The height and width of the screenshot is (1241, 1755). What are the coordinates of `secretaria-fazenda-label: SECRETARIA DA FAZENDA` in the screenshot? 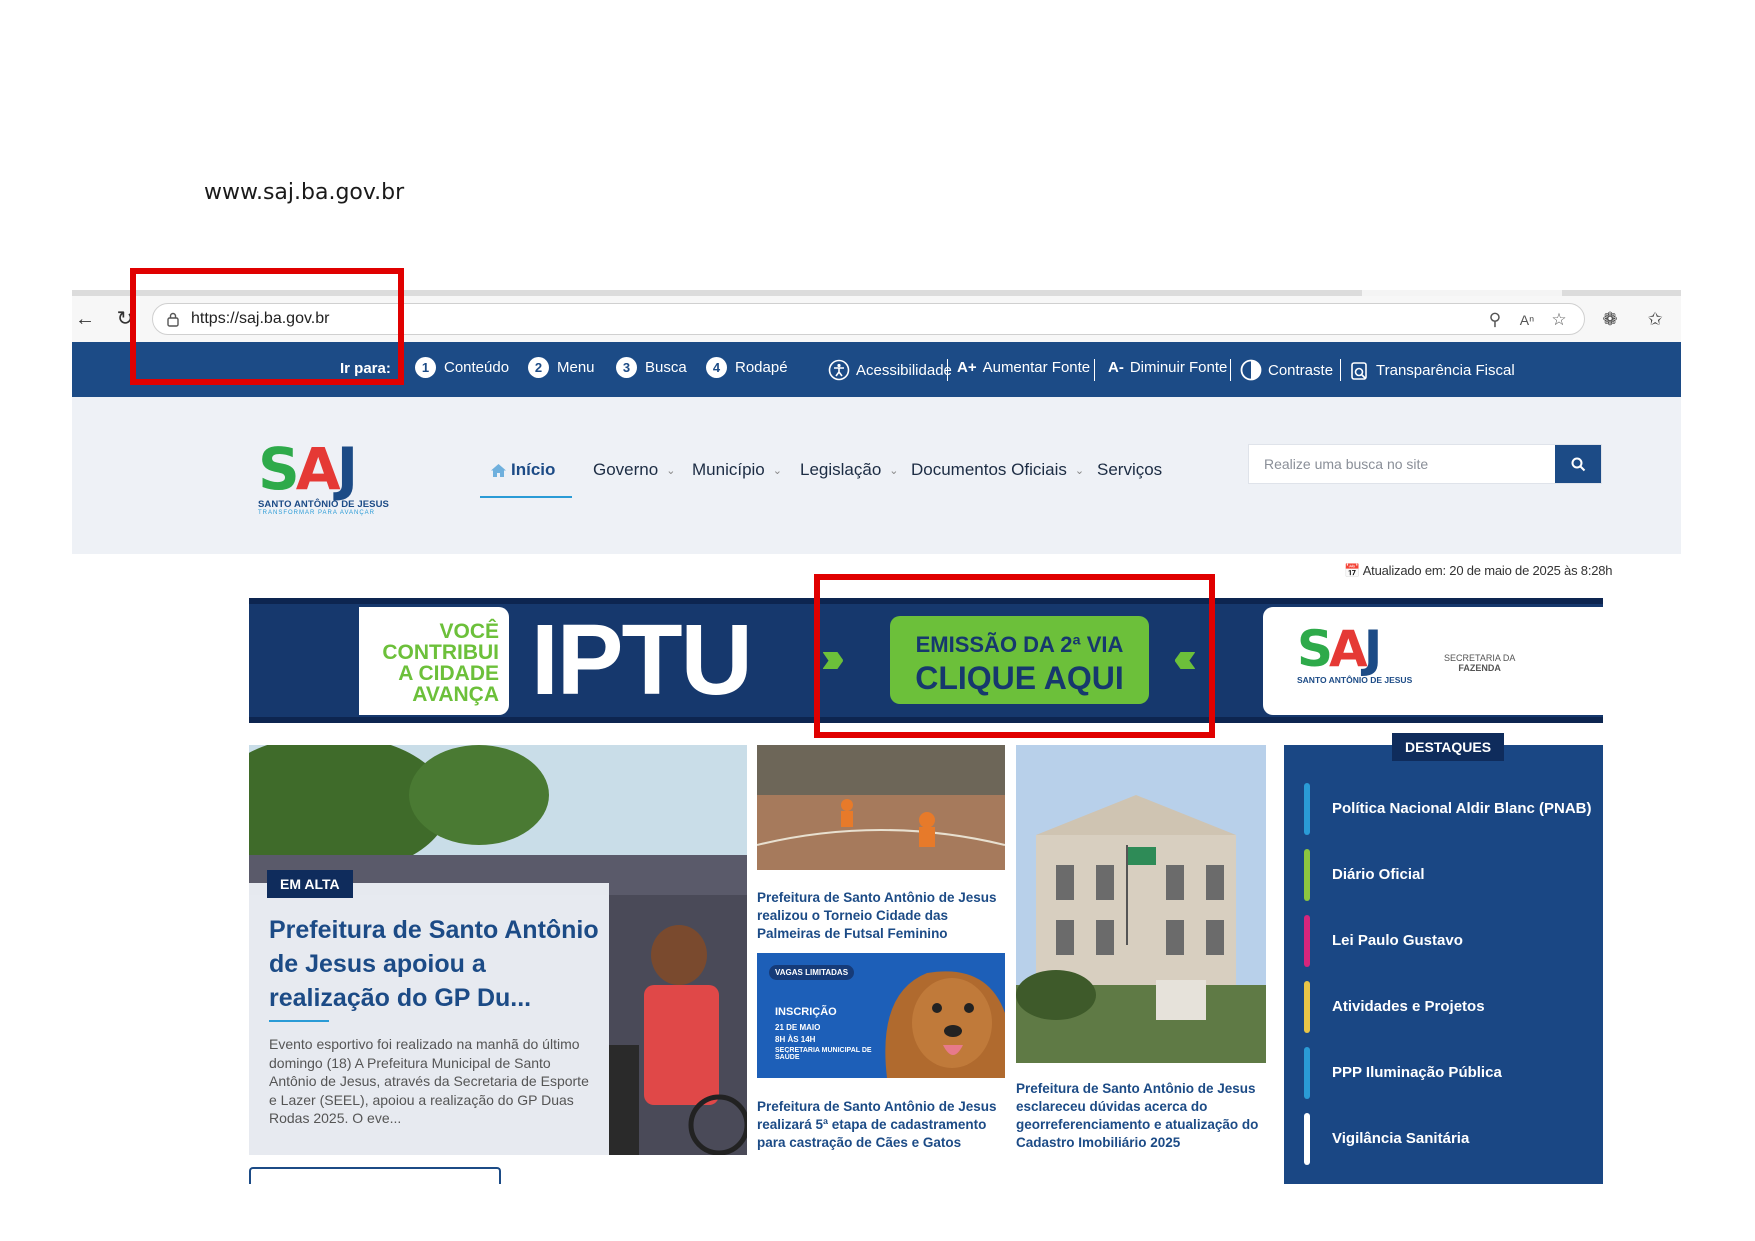 It's located at (1480, 663).